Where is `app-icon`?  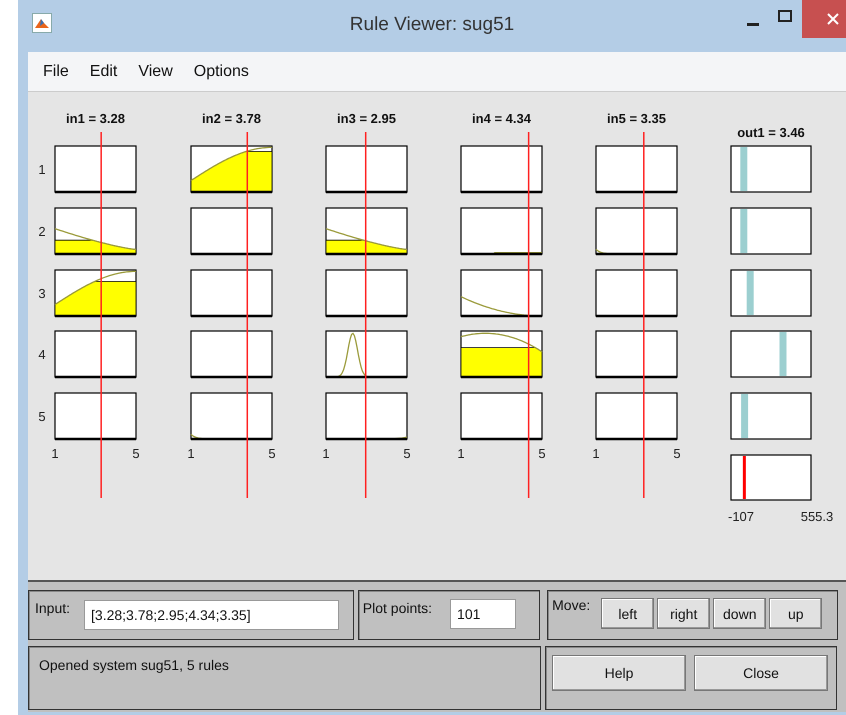
app-icon is located at coordinates (42, 23).